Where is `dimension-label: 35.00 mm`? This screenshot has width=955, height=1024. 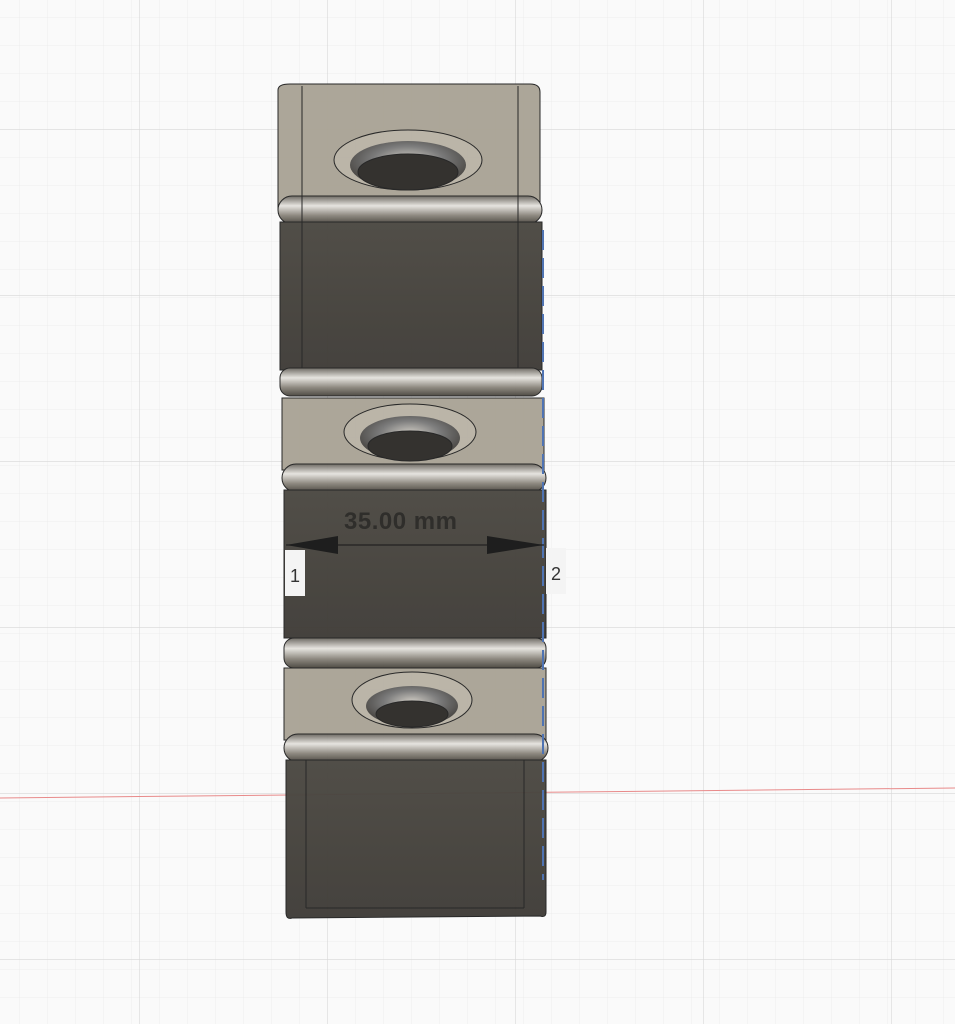 dimension-label: 35.00 mm is located at coordinates (400, 522).